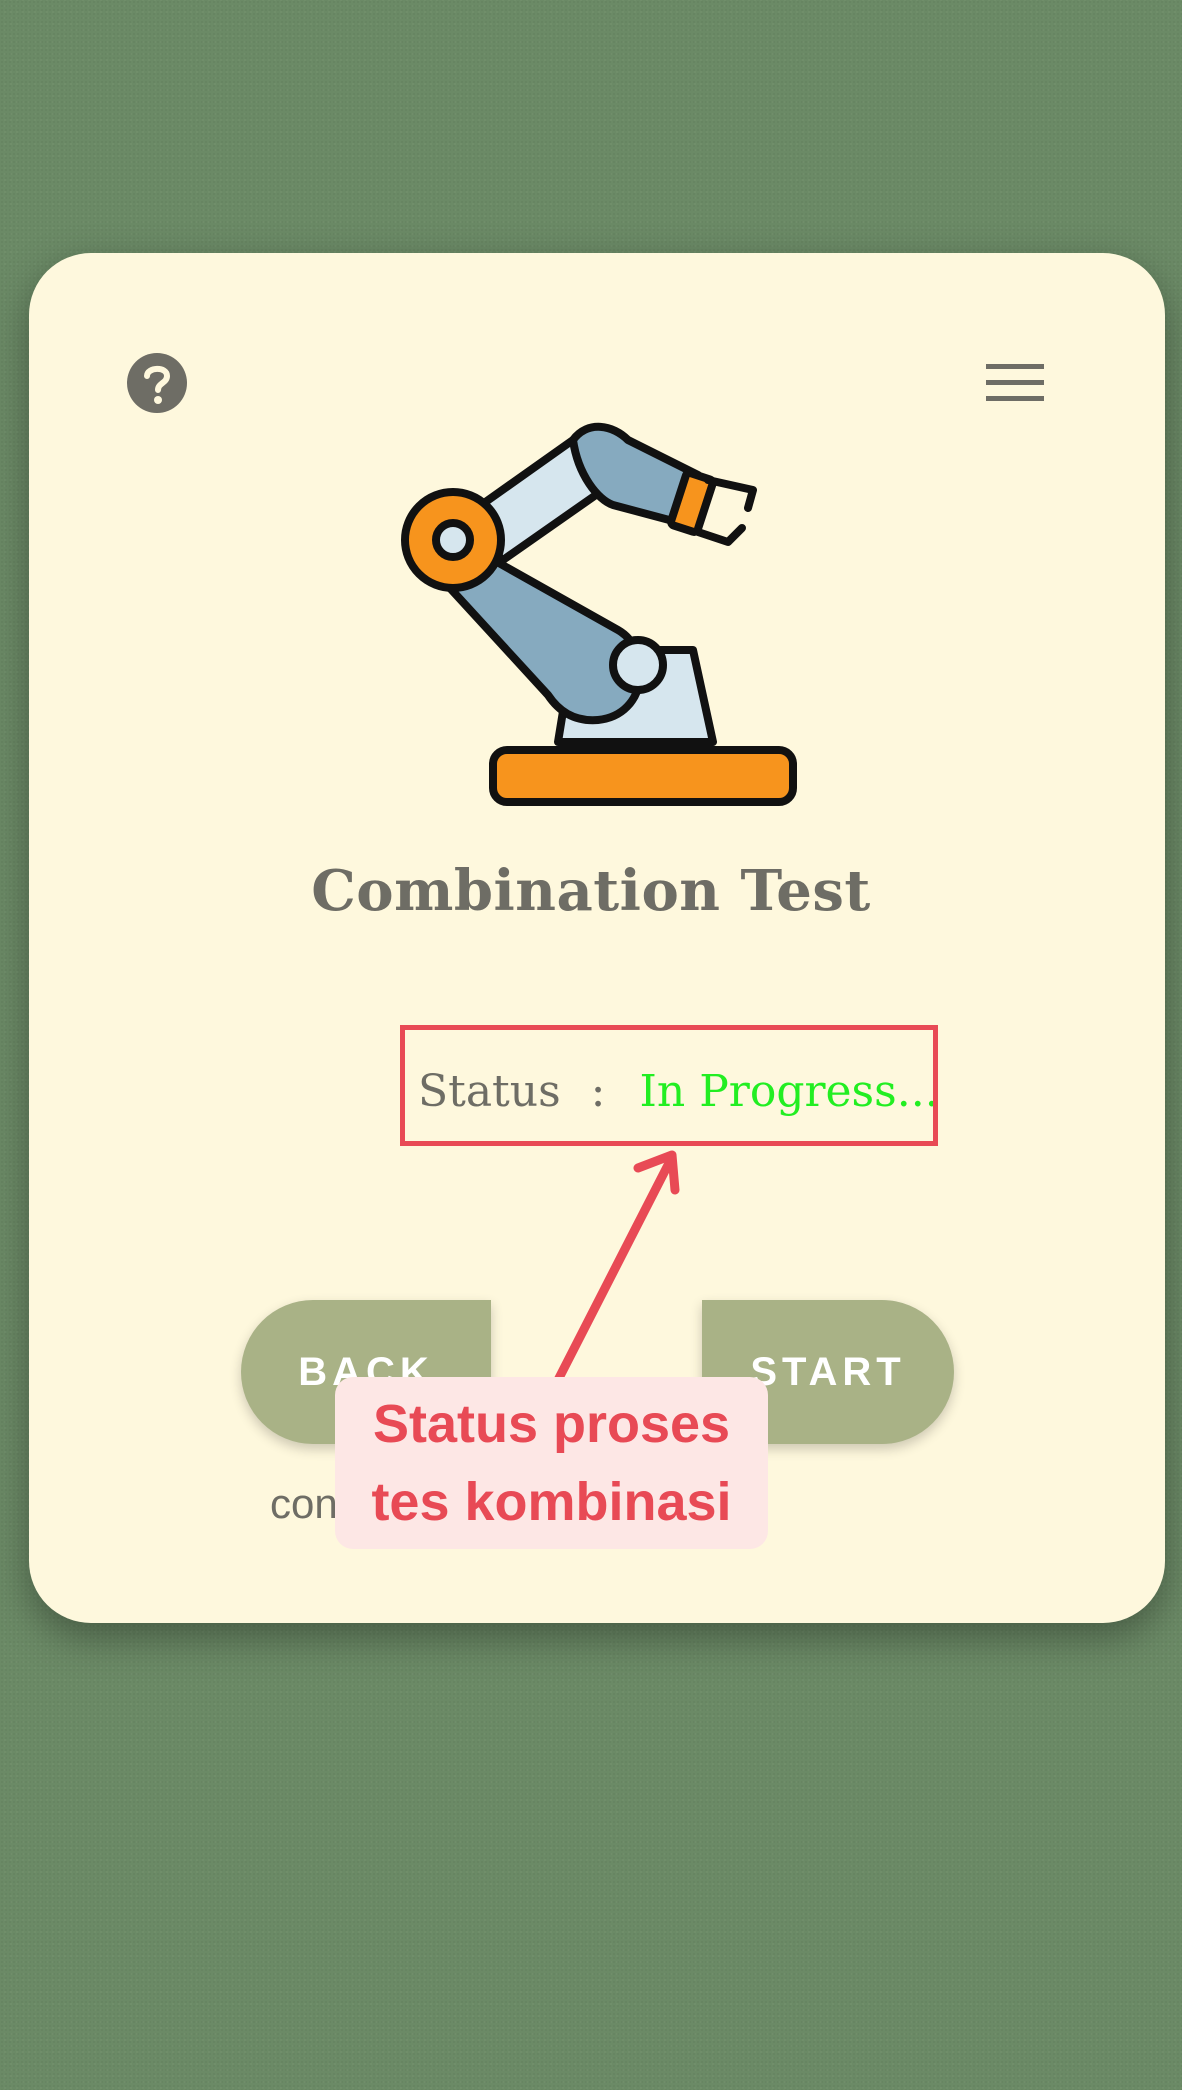  Describe the element at coordinates (1015, 383) in the screenshot. I see `hamburger-menu-icon` at that location.